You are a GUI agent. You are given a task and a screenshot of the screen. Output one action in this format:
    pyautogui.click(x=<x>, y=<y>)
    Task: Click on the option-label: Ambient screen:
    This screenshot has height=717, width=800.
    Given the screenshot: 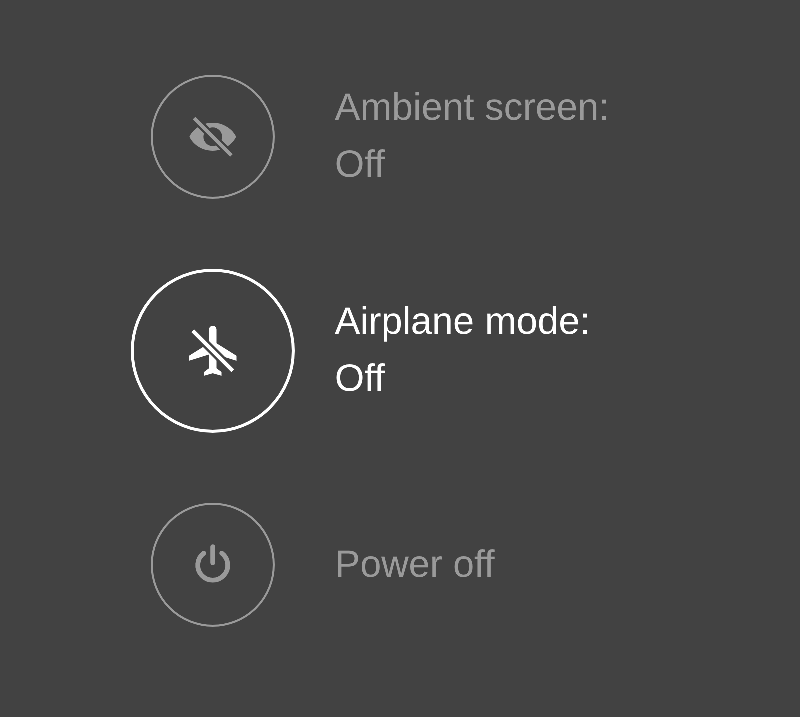 What is the action you would take?
    pyautogui.click(x=472, y=108)
    